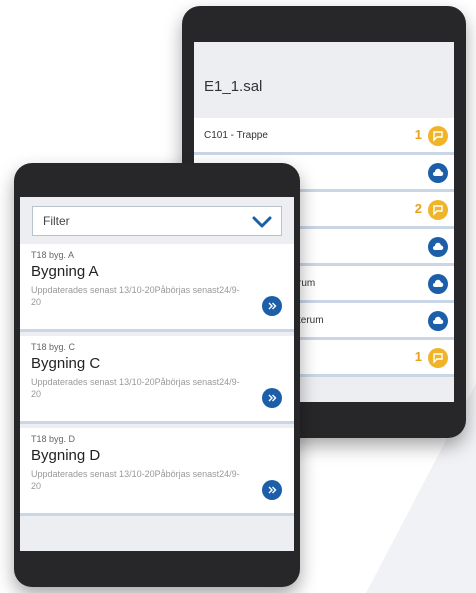 The image size is (476, 593). Describe the element at coordinates (233, 86) in the screenshot. I see `page-title: E1_1.sal` at that location.